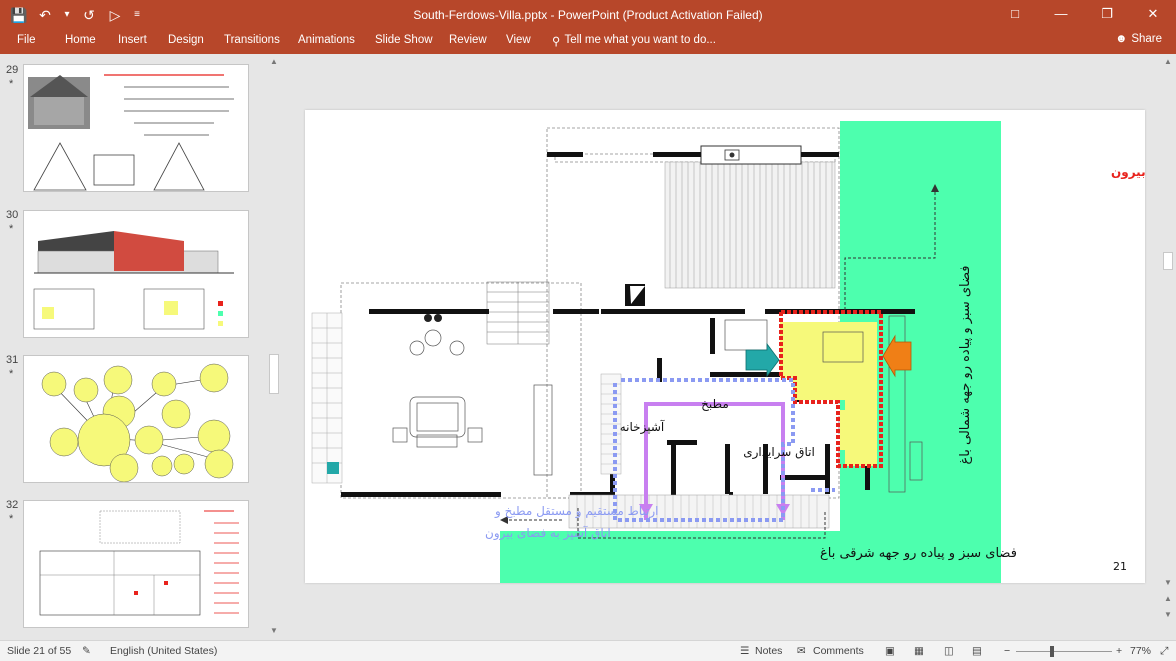  Describe the element at coordinates (1052, 651) in the screenshot. I see `zoom-slider-handle` at that location.